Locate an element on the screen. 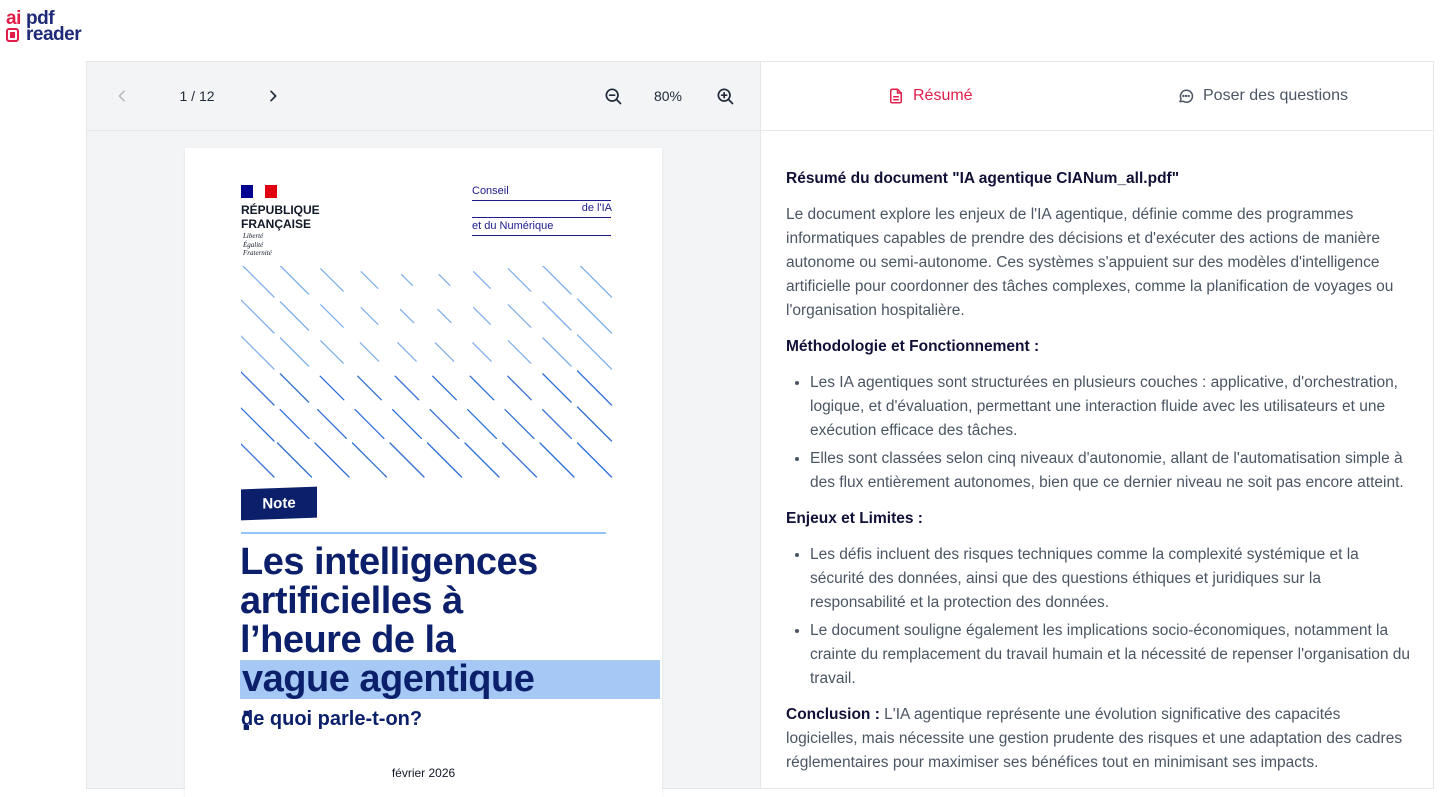  conseil-line2: de l'IA is located at coordinates (596, 208).